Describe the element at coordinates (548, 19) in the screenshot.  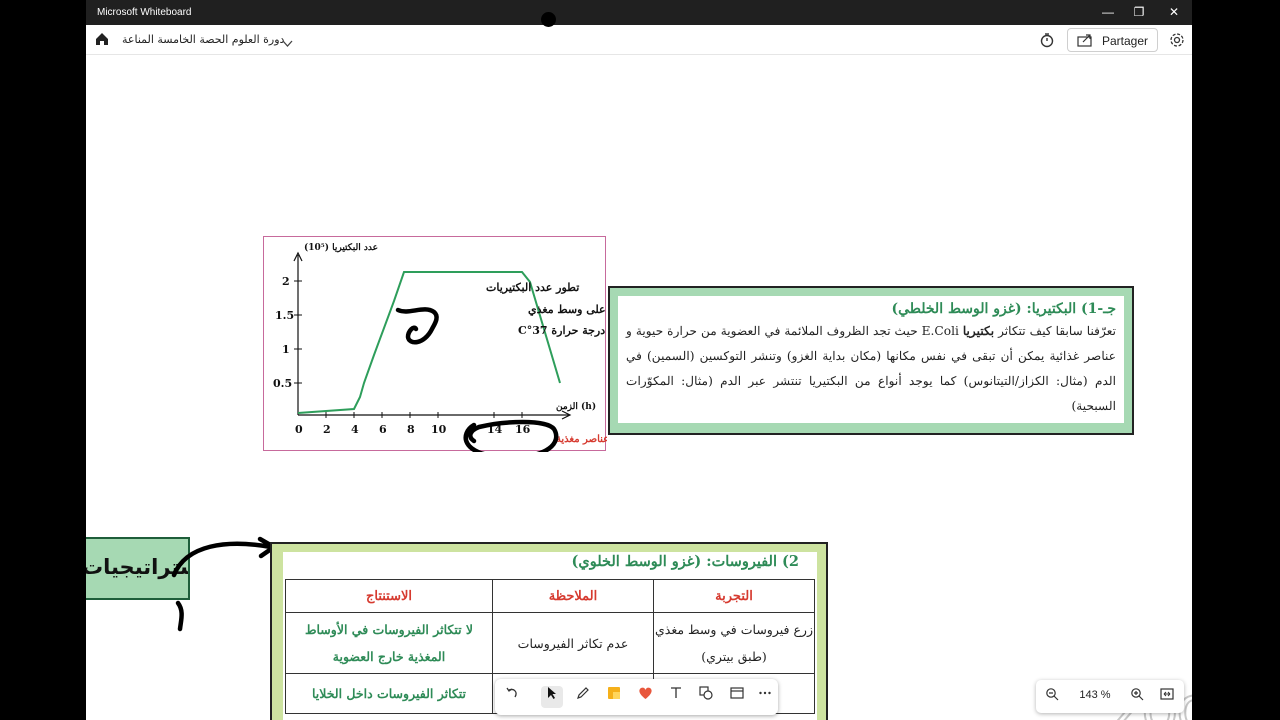
I see `laser-pointer` at that location.